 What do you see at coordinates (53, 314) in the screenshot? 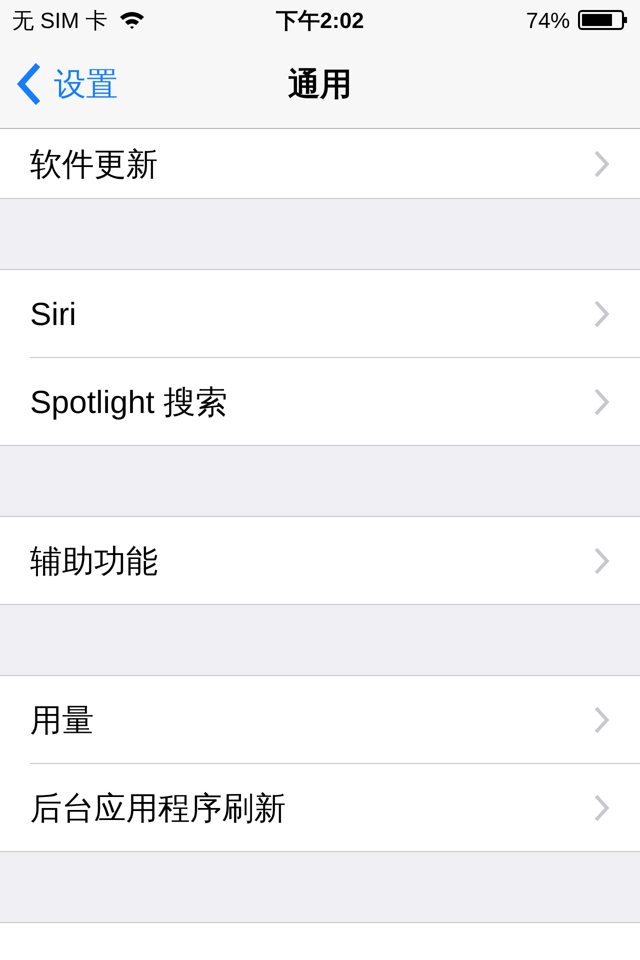
I see `row-label: Siri` at bounding box center [53, 314].